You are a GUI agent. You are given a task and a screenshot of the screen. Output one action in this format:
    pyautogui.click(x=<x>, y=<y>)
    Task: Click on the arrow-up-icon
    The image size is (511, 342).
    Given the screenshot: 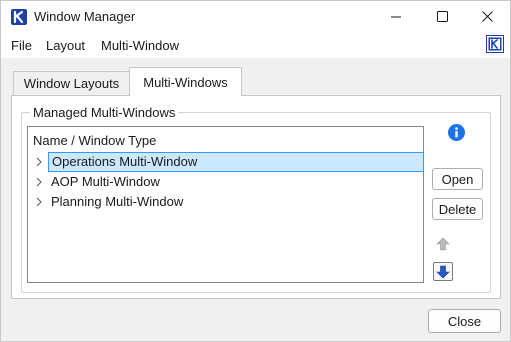 What is the action you would take?
    pyautogui.click(x=443, y=243)
    